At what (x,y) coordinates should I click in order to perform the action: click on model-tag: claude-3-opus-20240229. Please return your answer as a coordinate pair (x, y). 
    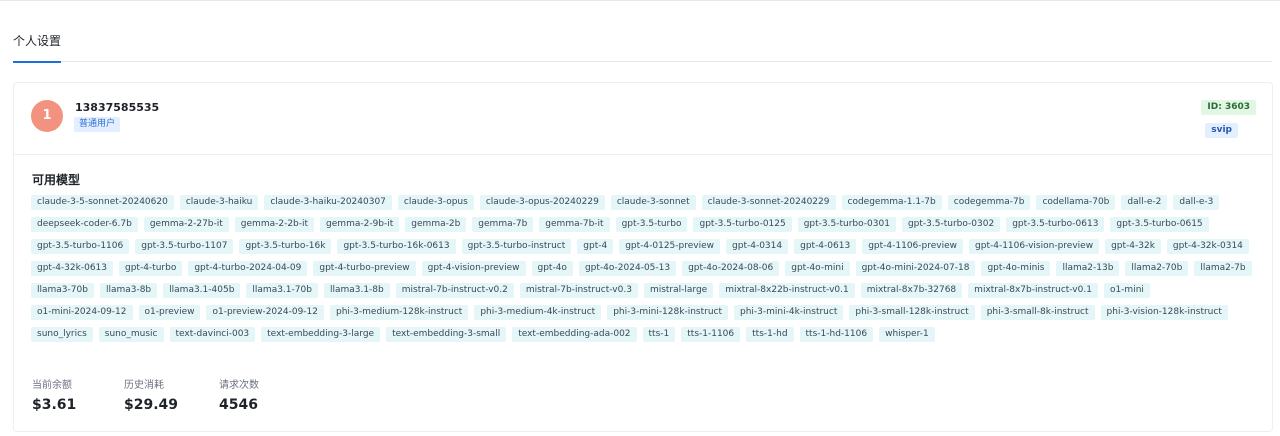
    Looking at the image, I should click on (542, 202).